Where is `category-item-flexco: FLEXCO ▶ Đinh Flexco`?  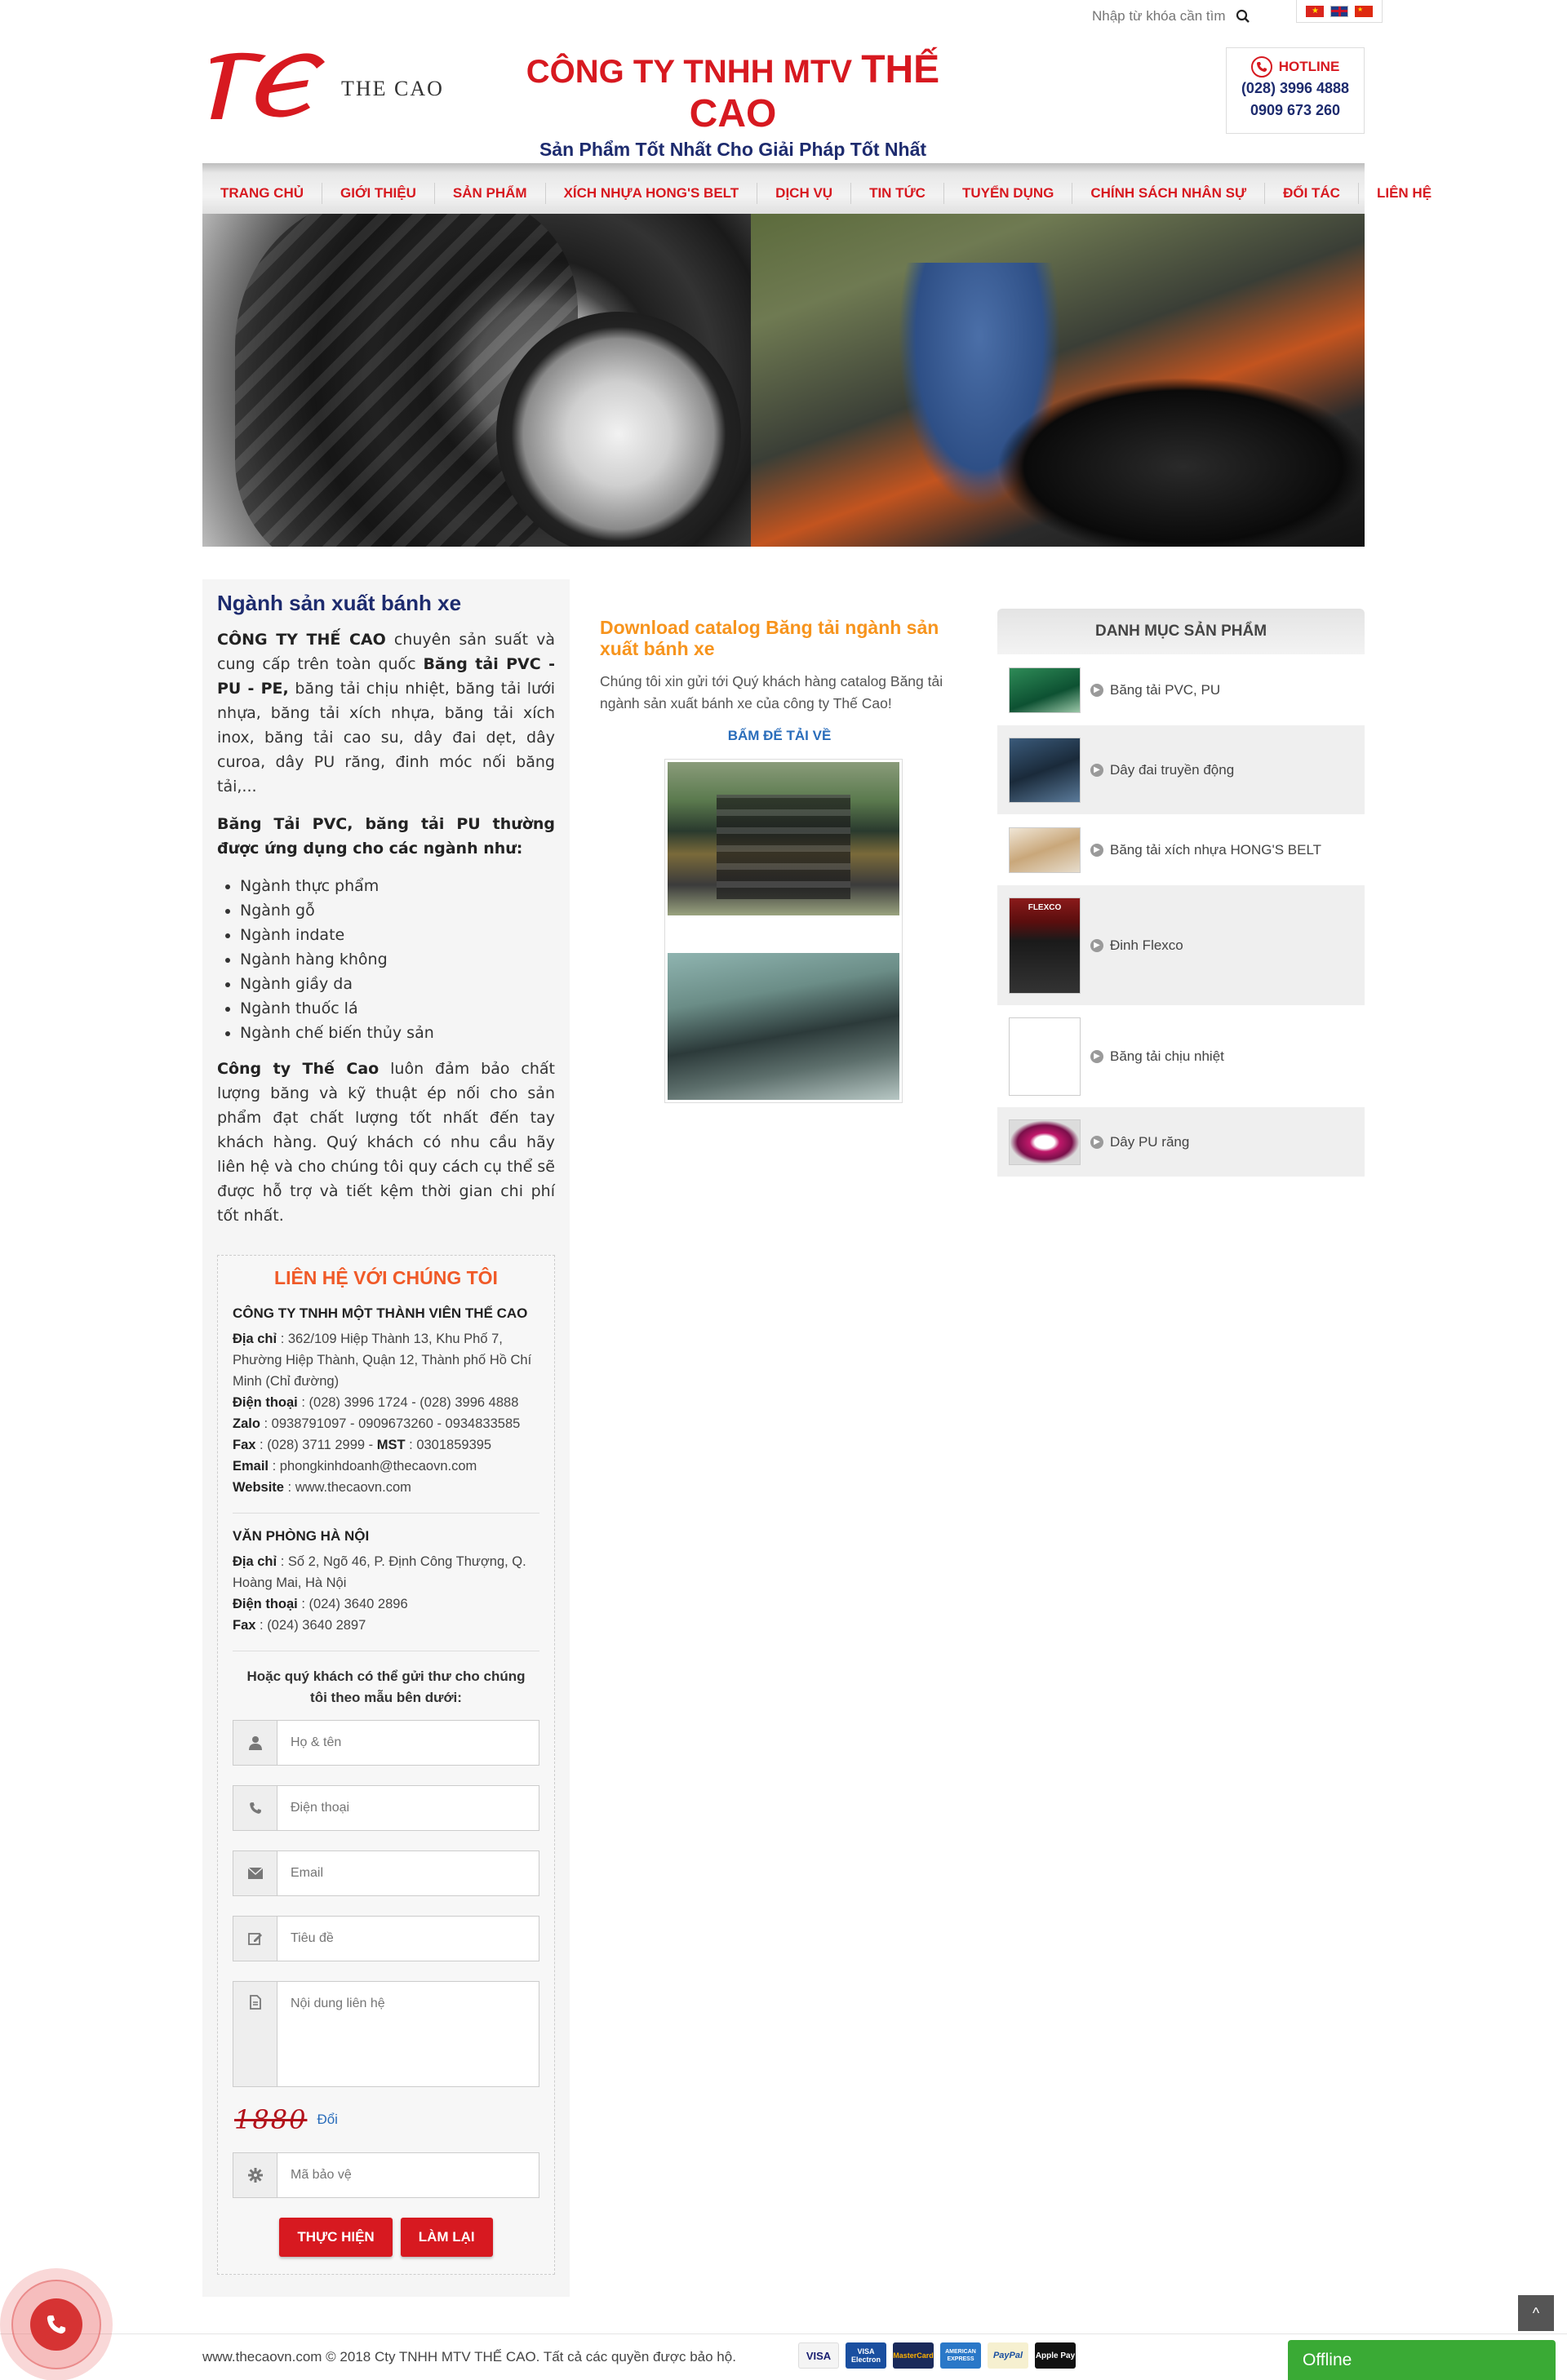
category-item-flexco: FLEXCO ▶ Đinh Flexco is located at coordinates (1181, 944).